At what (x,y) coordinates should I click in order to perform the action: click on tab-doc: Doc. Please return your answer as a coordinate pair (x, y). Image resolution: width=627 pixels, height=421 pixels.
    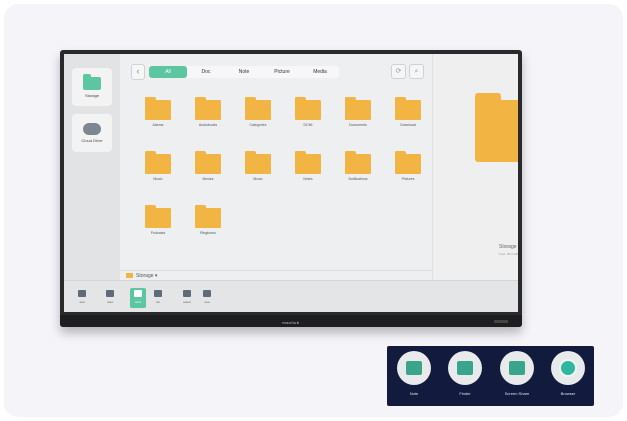
    Looking at the image, I should click on (206, 72).